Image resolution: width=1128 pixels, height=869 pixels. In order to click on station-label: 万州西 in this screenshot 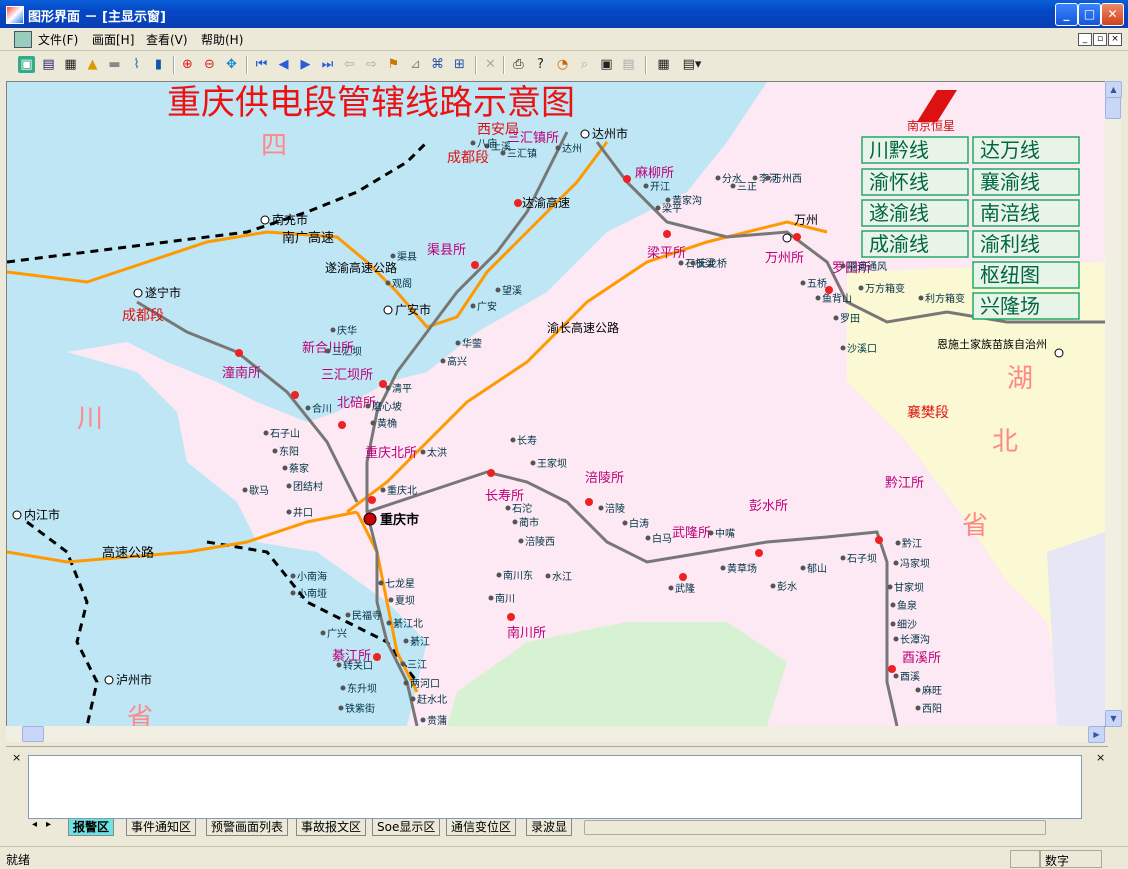, I will do `click(787, 179)`.